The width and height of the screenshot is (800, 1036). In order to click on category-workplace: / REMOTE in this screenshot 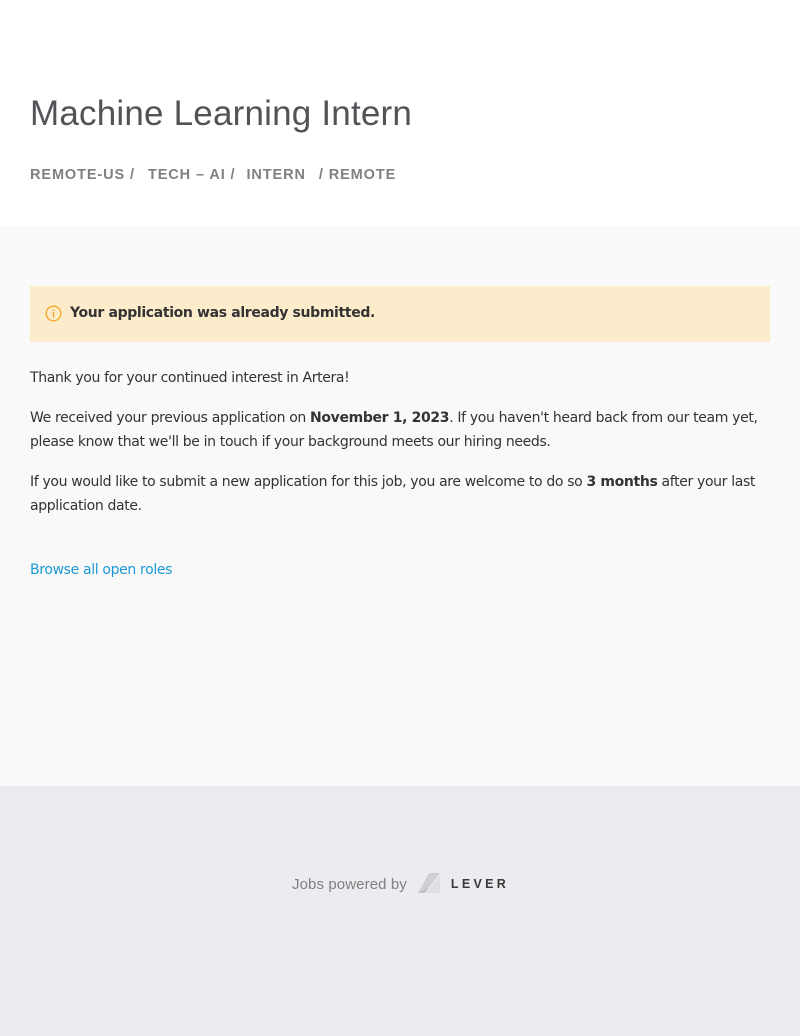, I will do `click(357, 175)`.